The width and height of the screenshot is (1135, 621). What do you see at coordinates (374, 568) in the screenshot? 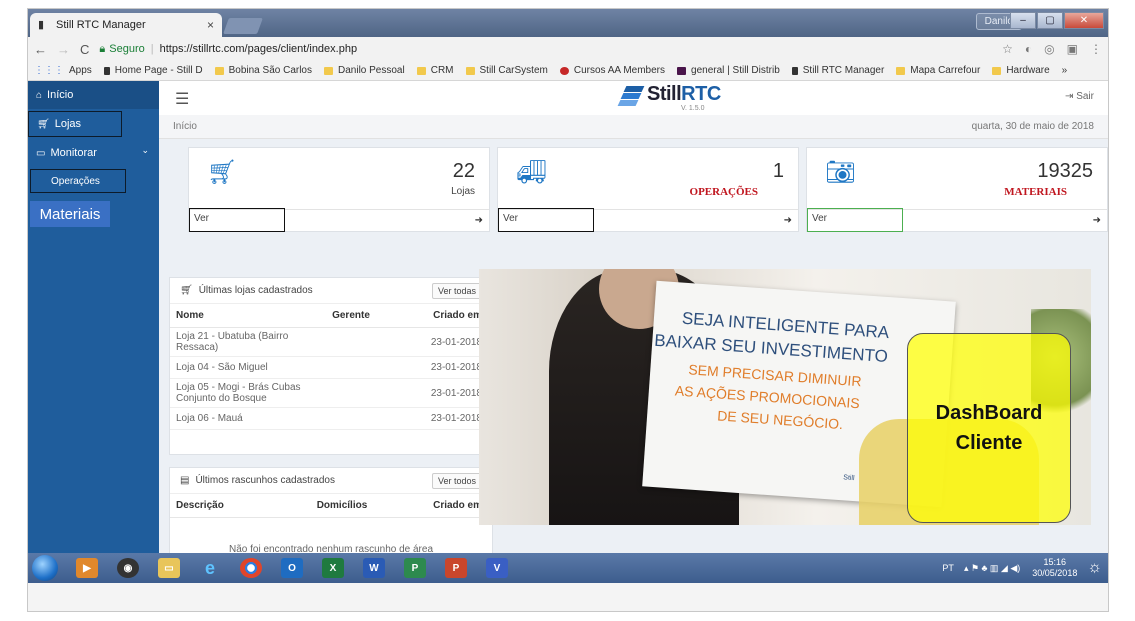
I see `word-icon: W` at bounding box center [374, 568].